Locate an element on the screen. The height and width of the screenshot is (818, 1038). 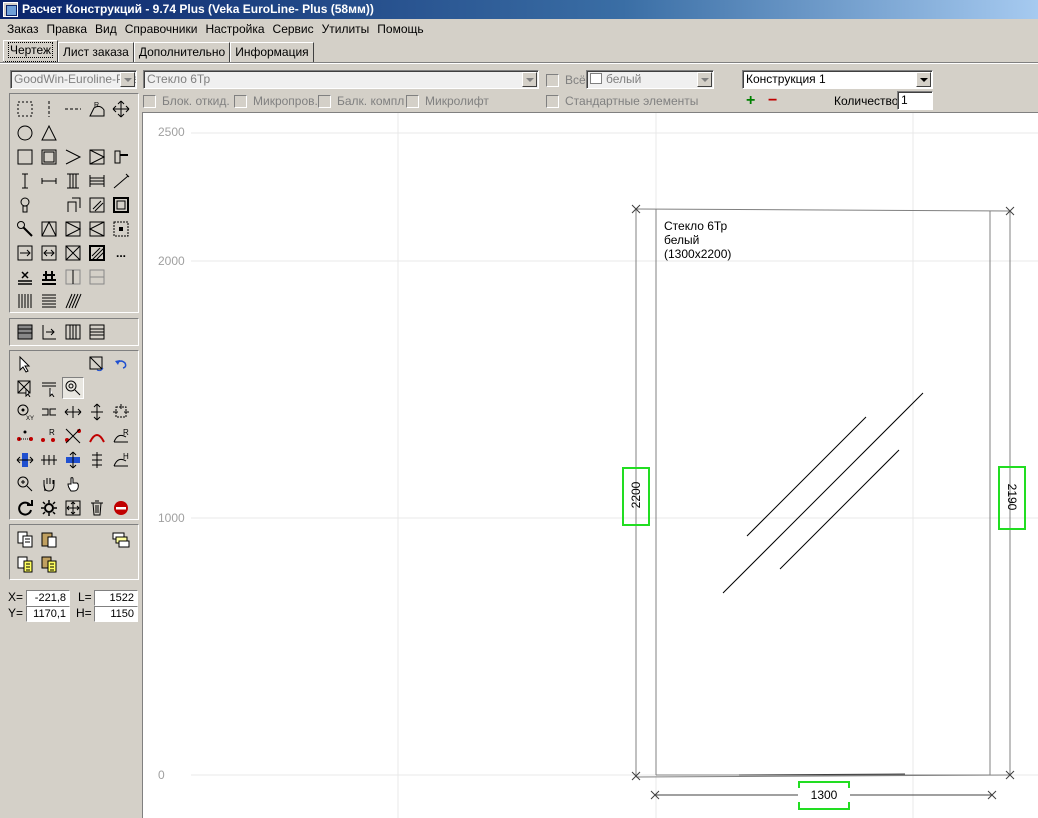
menu-order: Заказ is located at coordinates (22, 29).